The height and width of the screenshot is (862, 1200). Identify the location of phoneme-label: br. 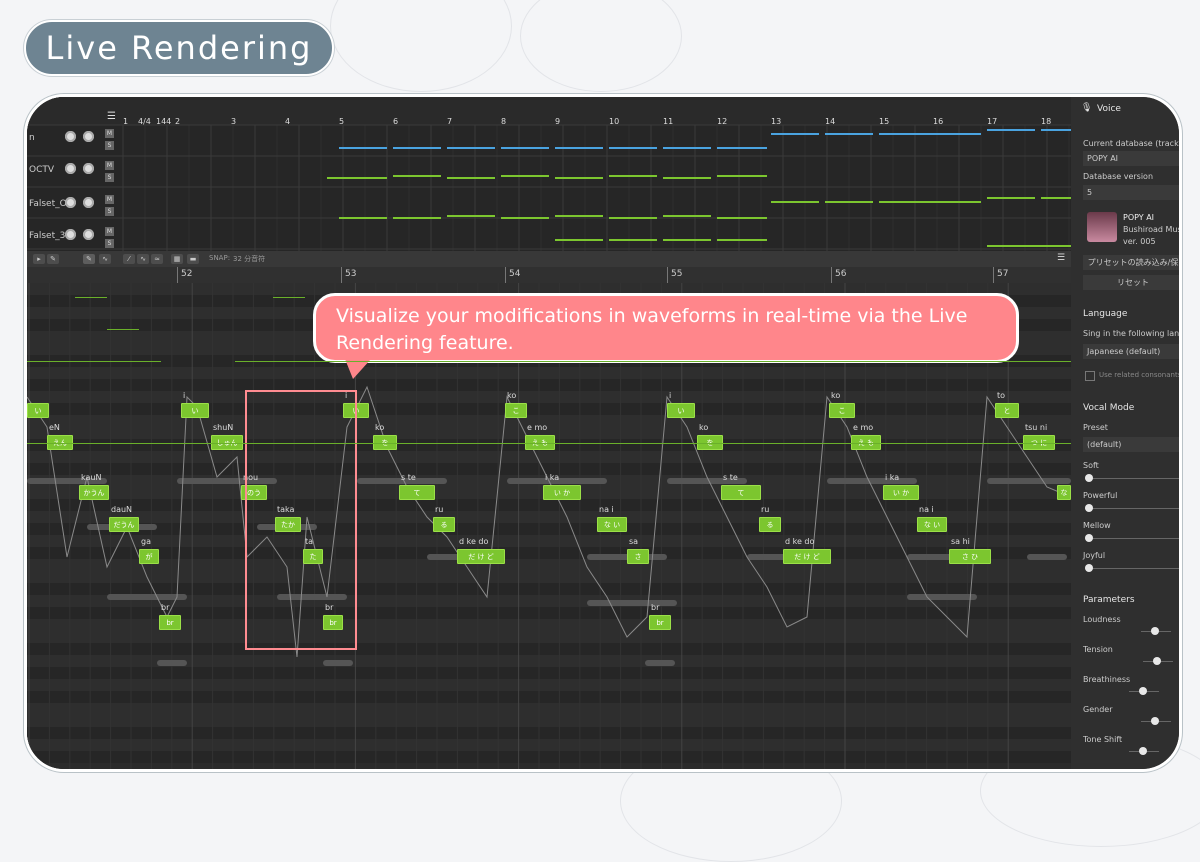
(655, 607).